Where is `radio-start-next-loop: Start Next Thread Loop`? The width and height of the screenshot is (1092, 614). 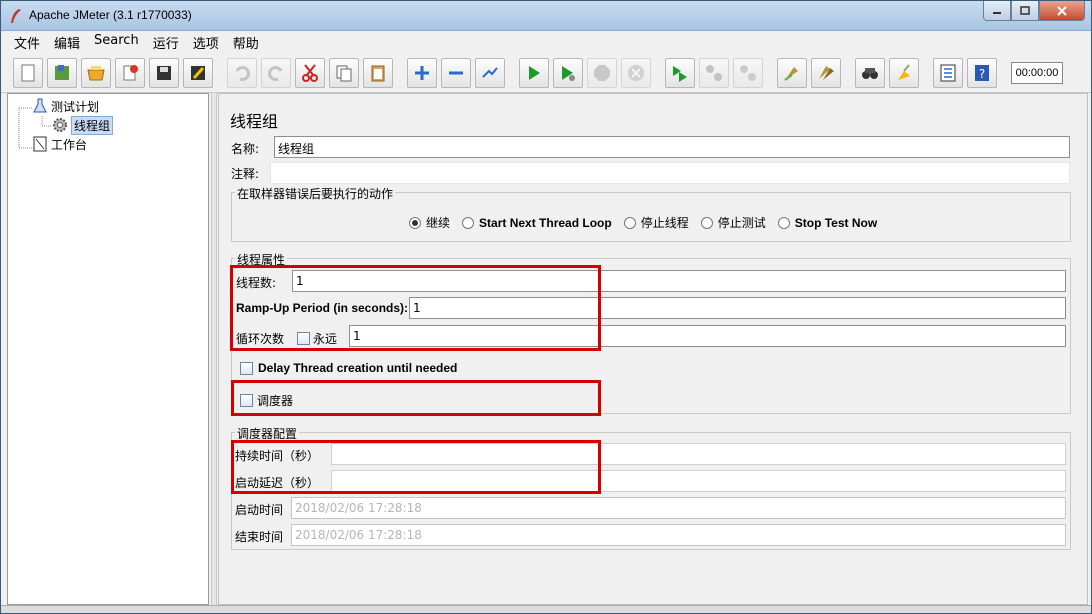 radio-start-next-loop: Start Next Thread Loop is located at coordinates (537, 222).